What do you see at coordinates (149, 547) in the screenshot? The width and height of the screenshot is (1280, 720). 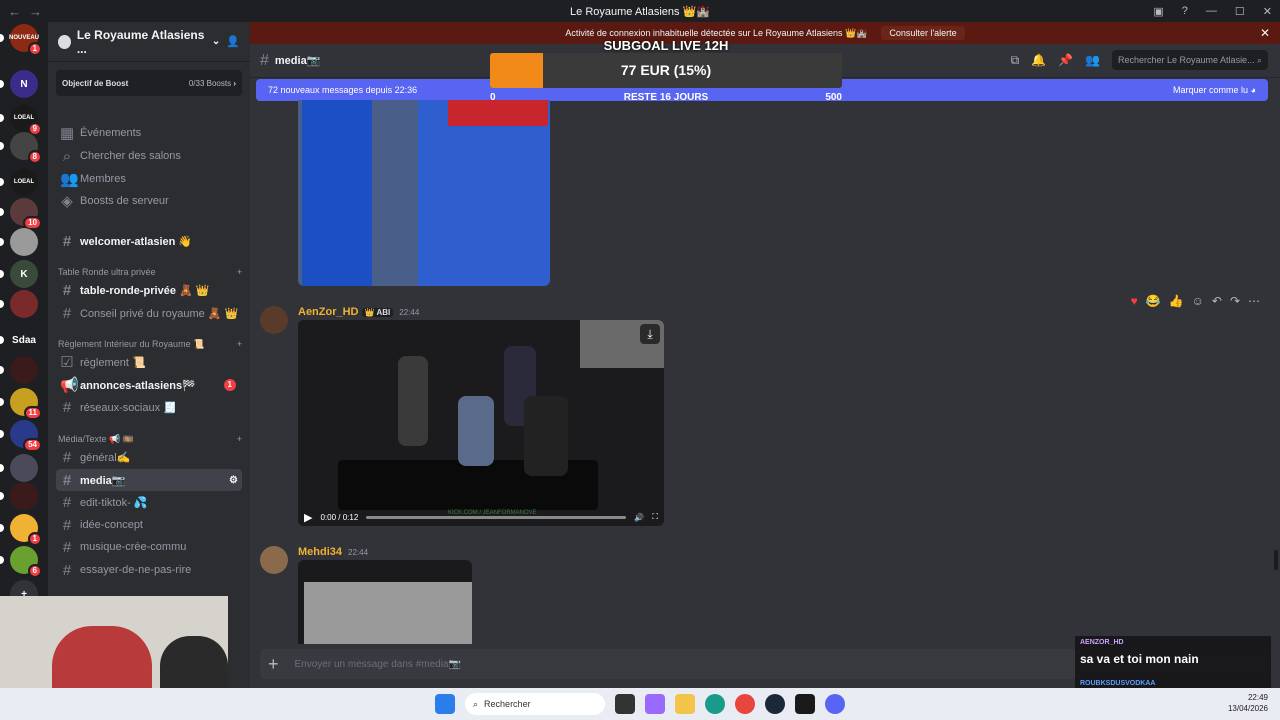 I see `channel-musique: # musique-crée-commu` at bounding box center [149, 547].